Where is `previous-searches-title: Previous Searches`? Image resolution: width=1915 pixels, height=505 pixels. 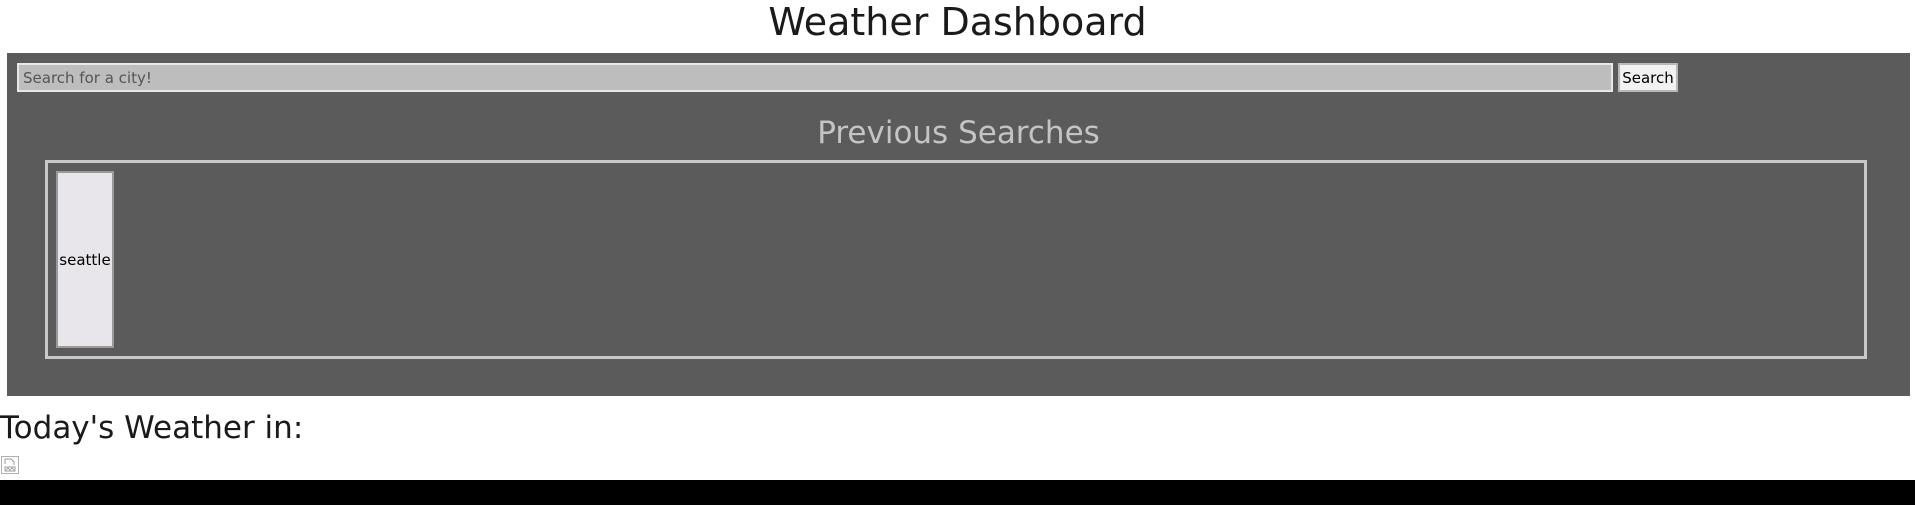 previous-searches-title: Previous Searches is located at coordinates (958, 133).